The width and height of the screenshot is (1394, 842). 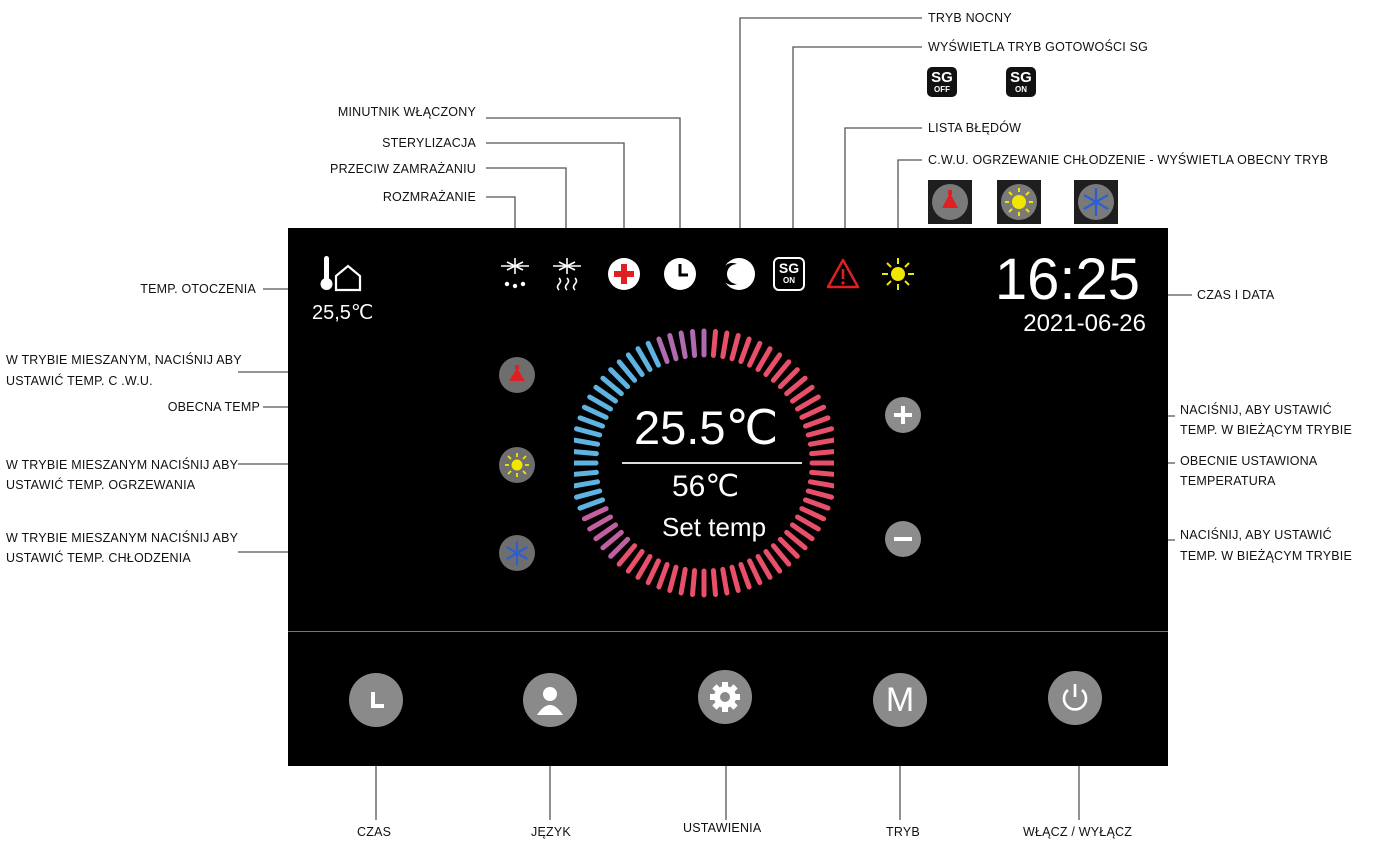 What do you see at coordinates (515, 274) in the screenshot?
I see `defrost-icon` at bounding box center [515, 274].